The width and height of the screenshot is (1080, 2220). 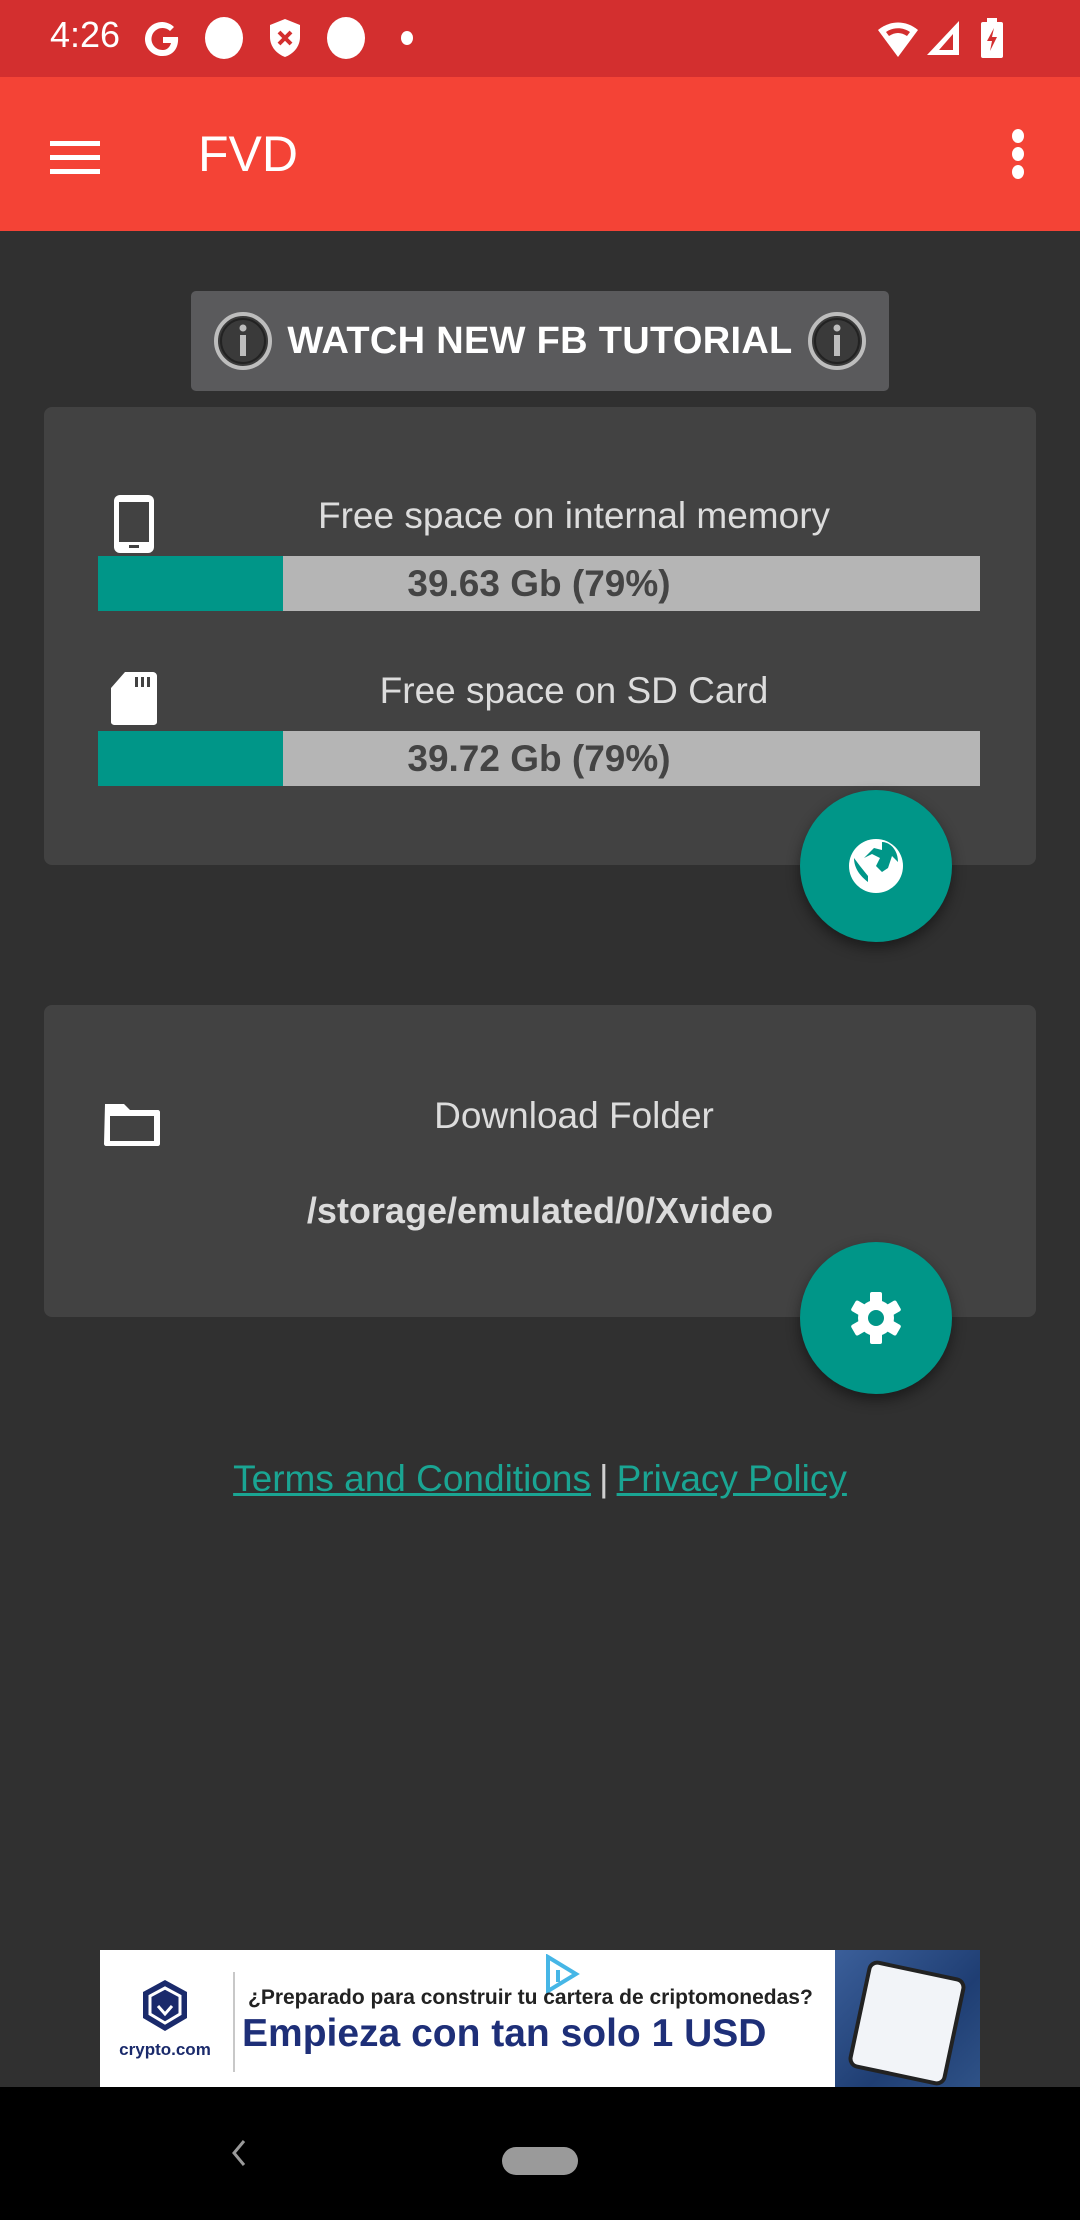 What do you see at coordinates (992, 38) in the screenshot?
I see `battery-charging-icon` at bounding box center [992, 38].